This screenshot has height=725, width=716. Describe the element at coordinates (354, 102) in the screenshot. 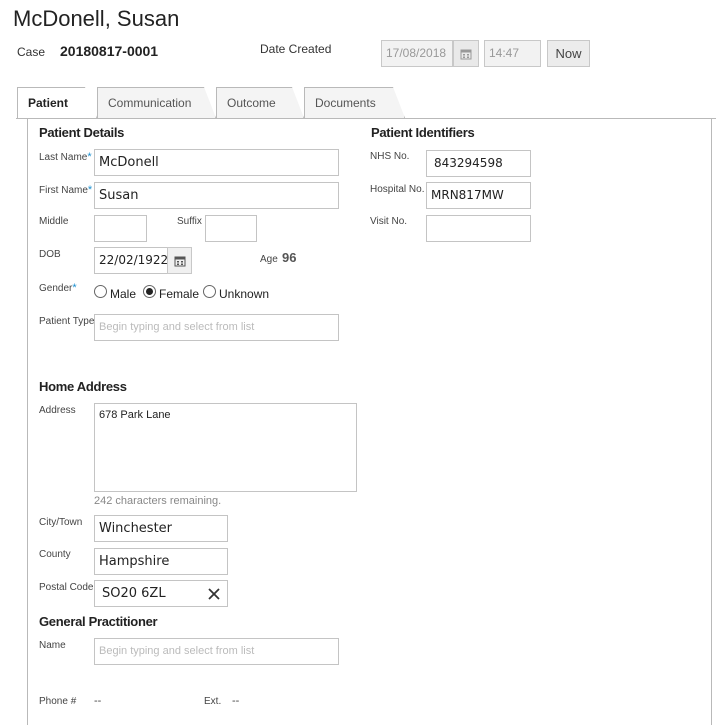

I see `tab-documents: Documents` at that location.